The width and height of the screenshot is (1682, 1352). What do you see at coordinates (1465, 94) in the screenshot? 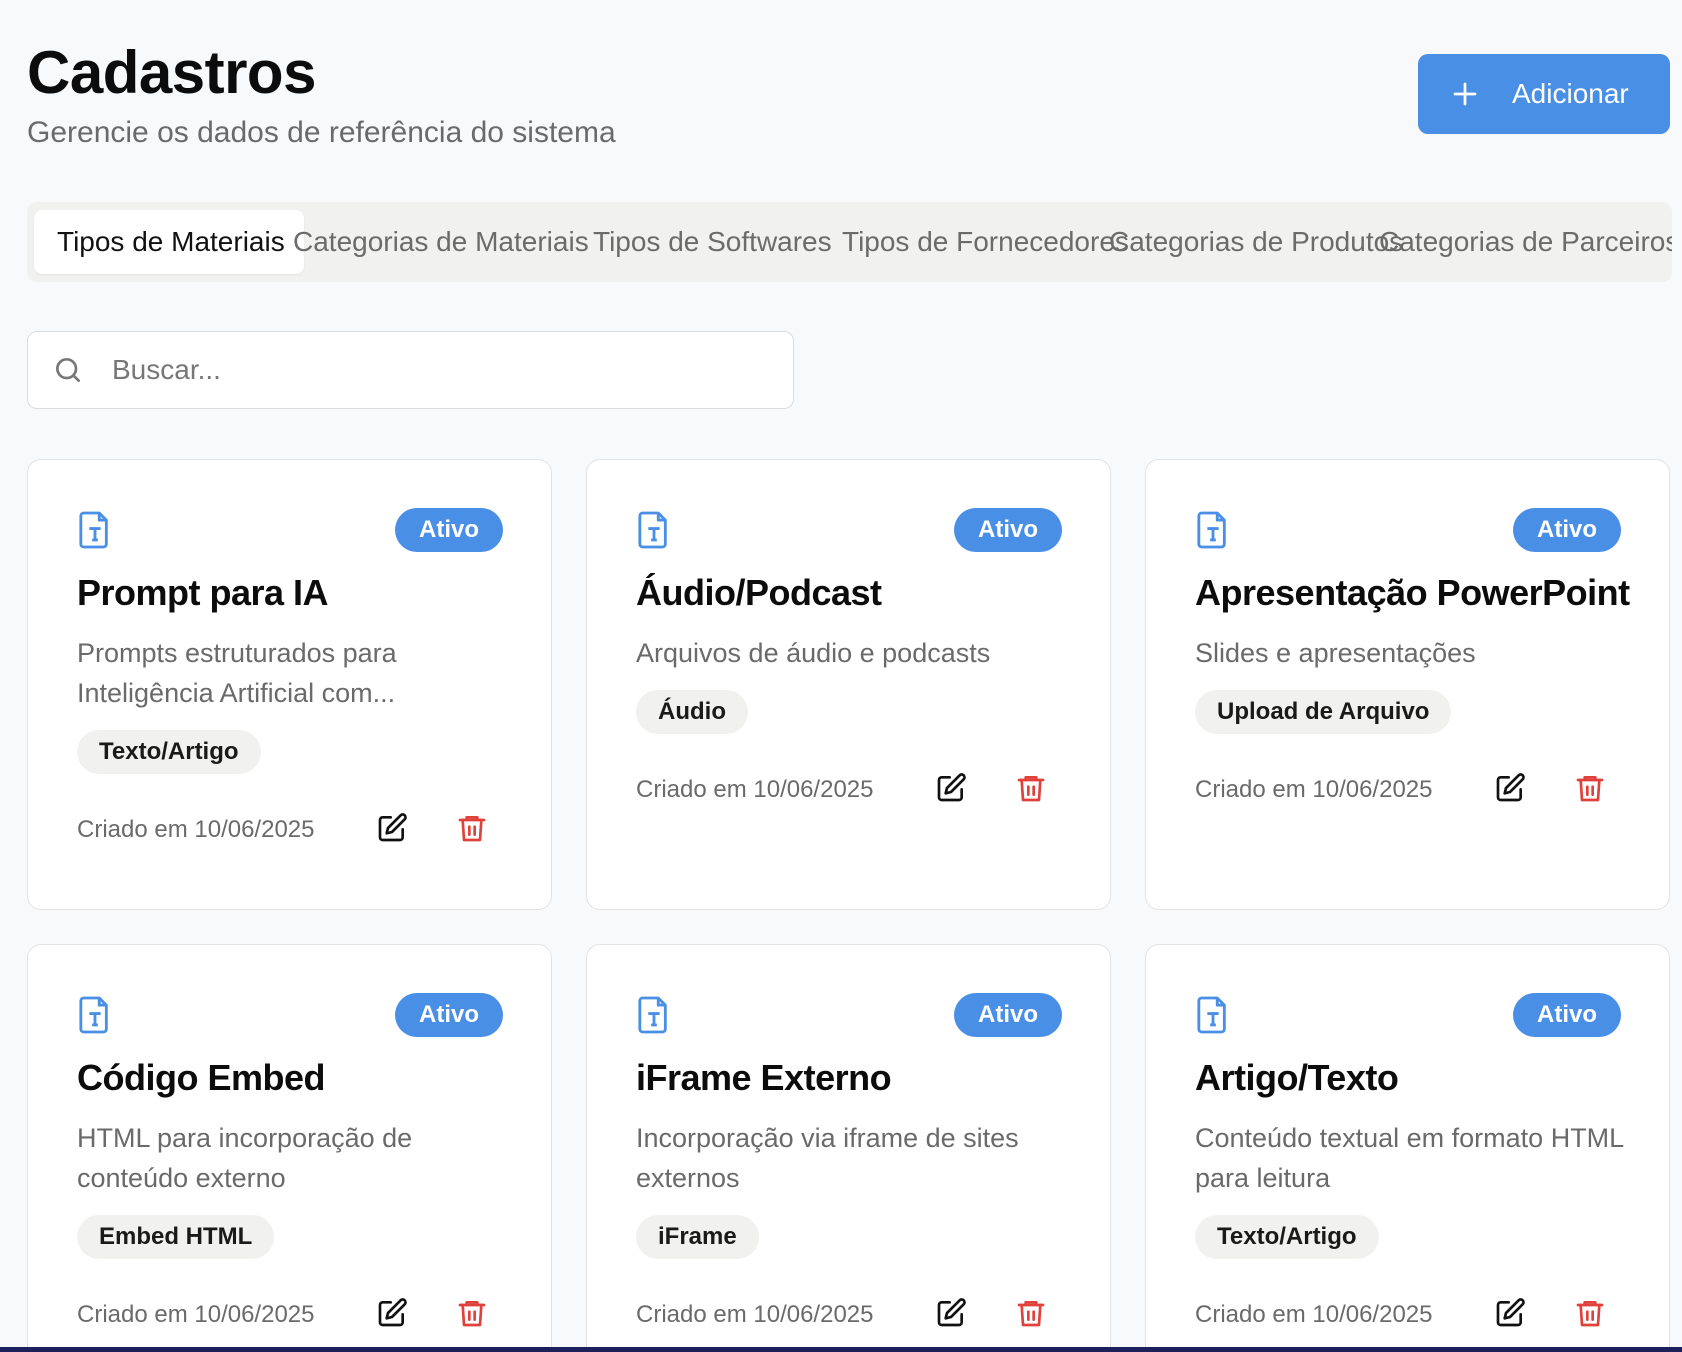
I see `plus-icon` at bounding box center [1465, 94].